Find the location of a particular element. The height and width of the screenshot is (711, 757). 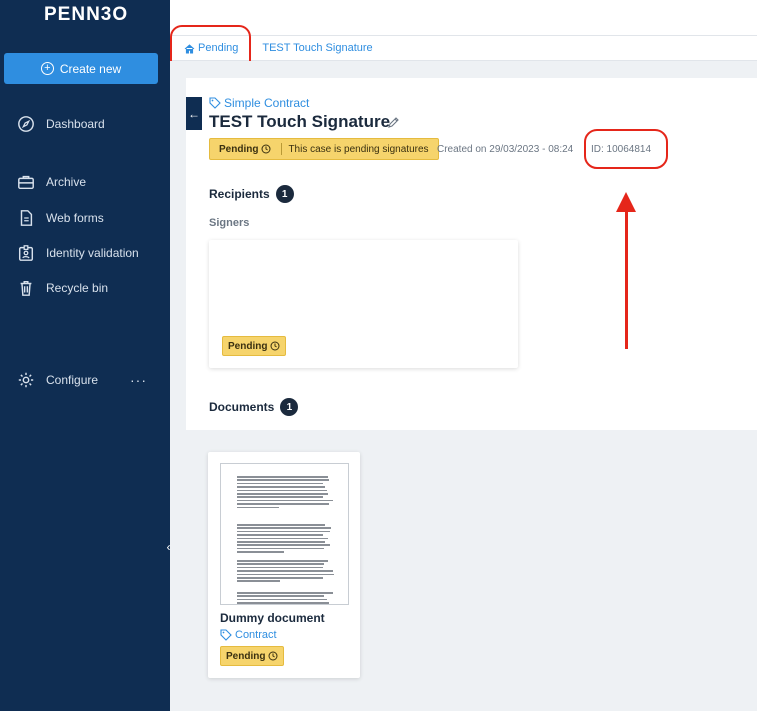

sidebar-item-label: Dashboard is located at coordinates (75, 124).